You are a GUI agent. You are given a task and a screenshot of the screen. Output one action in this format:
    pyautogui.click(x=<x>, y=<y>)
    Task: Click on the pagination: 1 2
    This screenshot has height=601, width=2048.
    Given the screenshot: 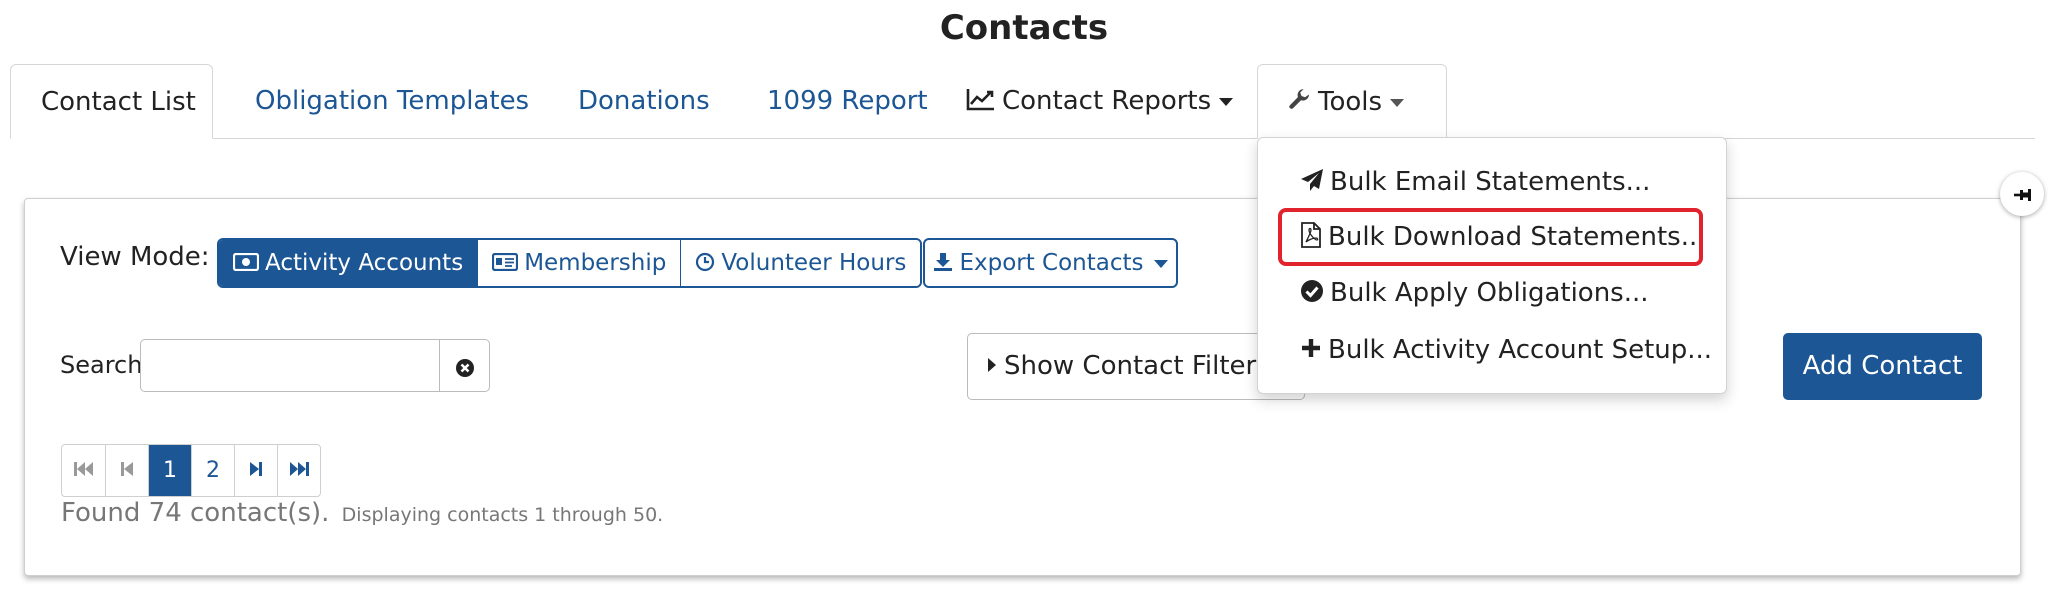 What is the action you would take?
    pyautogui.click(x=191, y=470)
    